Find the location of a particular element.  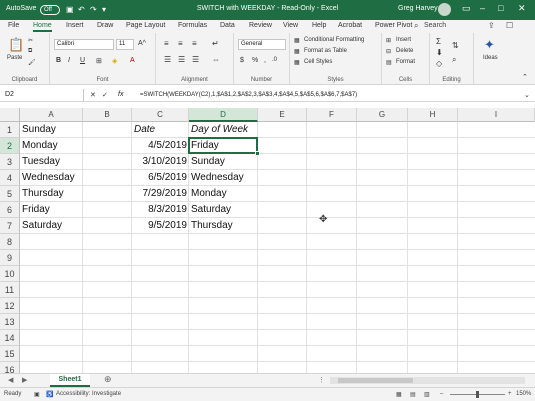

format-painter-icon: 🖌 is located at coordinates (32, 62).